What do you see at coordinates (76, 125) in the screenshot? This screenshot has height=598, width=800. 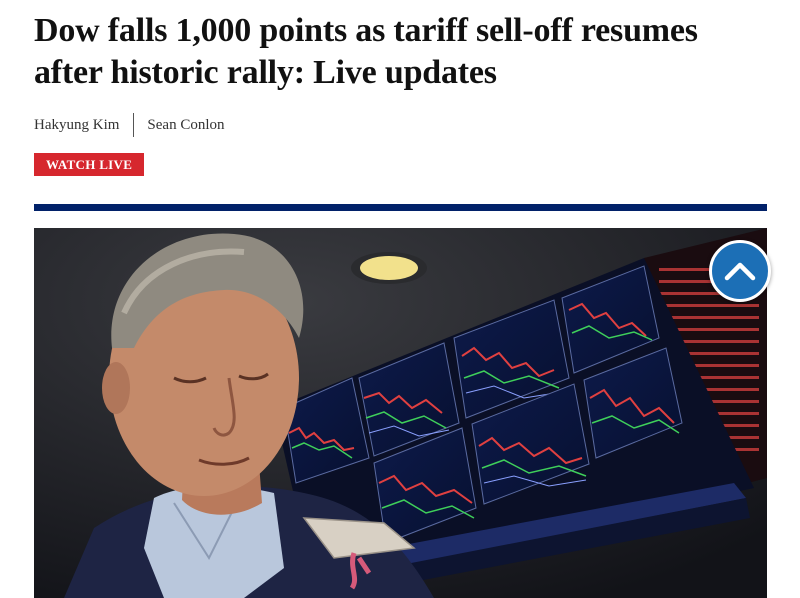 I see `author-link-hakyung-kim: Hakyung Kim` at bounding box center [76, 125].